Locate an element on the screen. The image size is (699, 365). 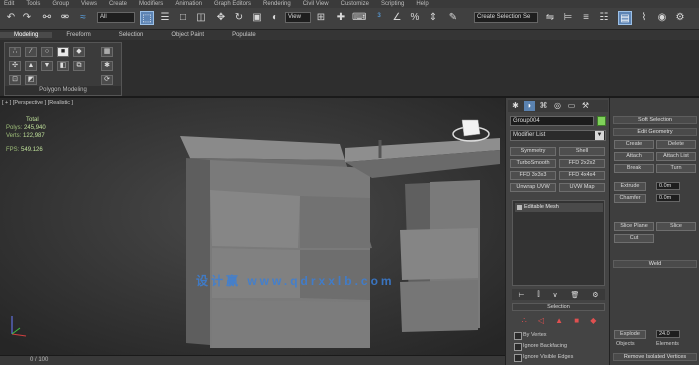
turbosmooth-button: TurboSmooth is located at coordinates (533, 163).